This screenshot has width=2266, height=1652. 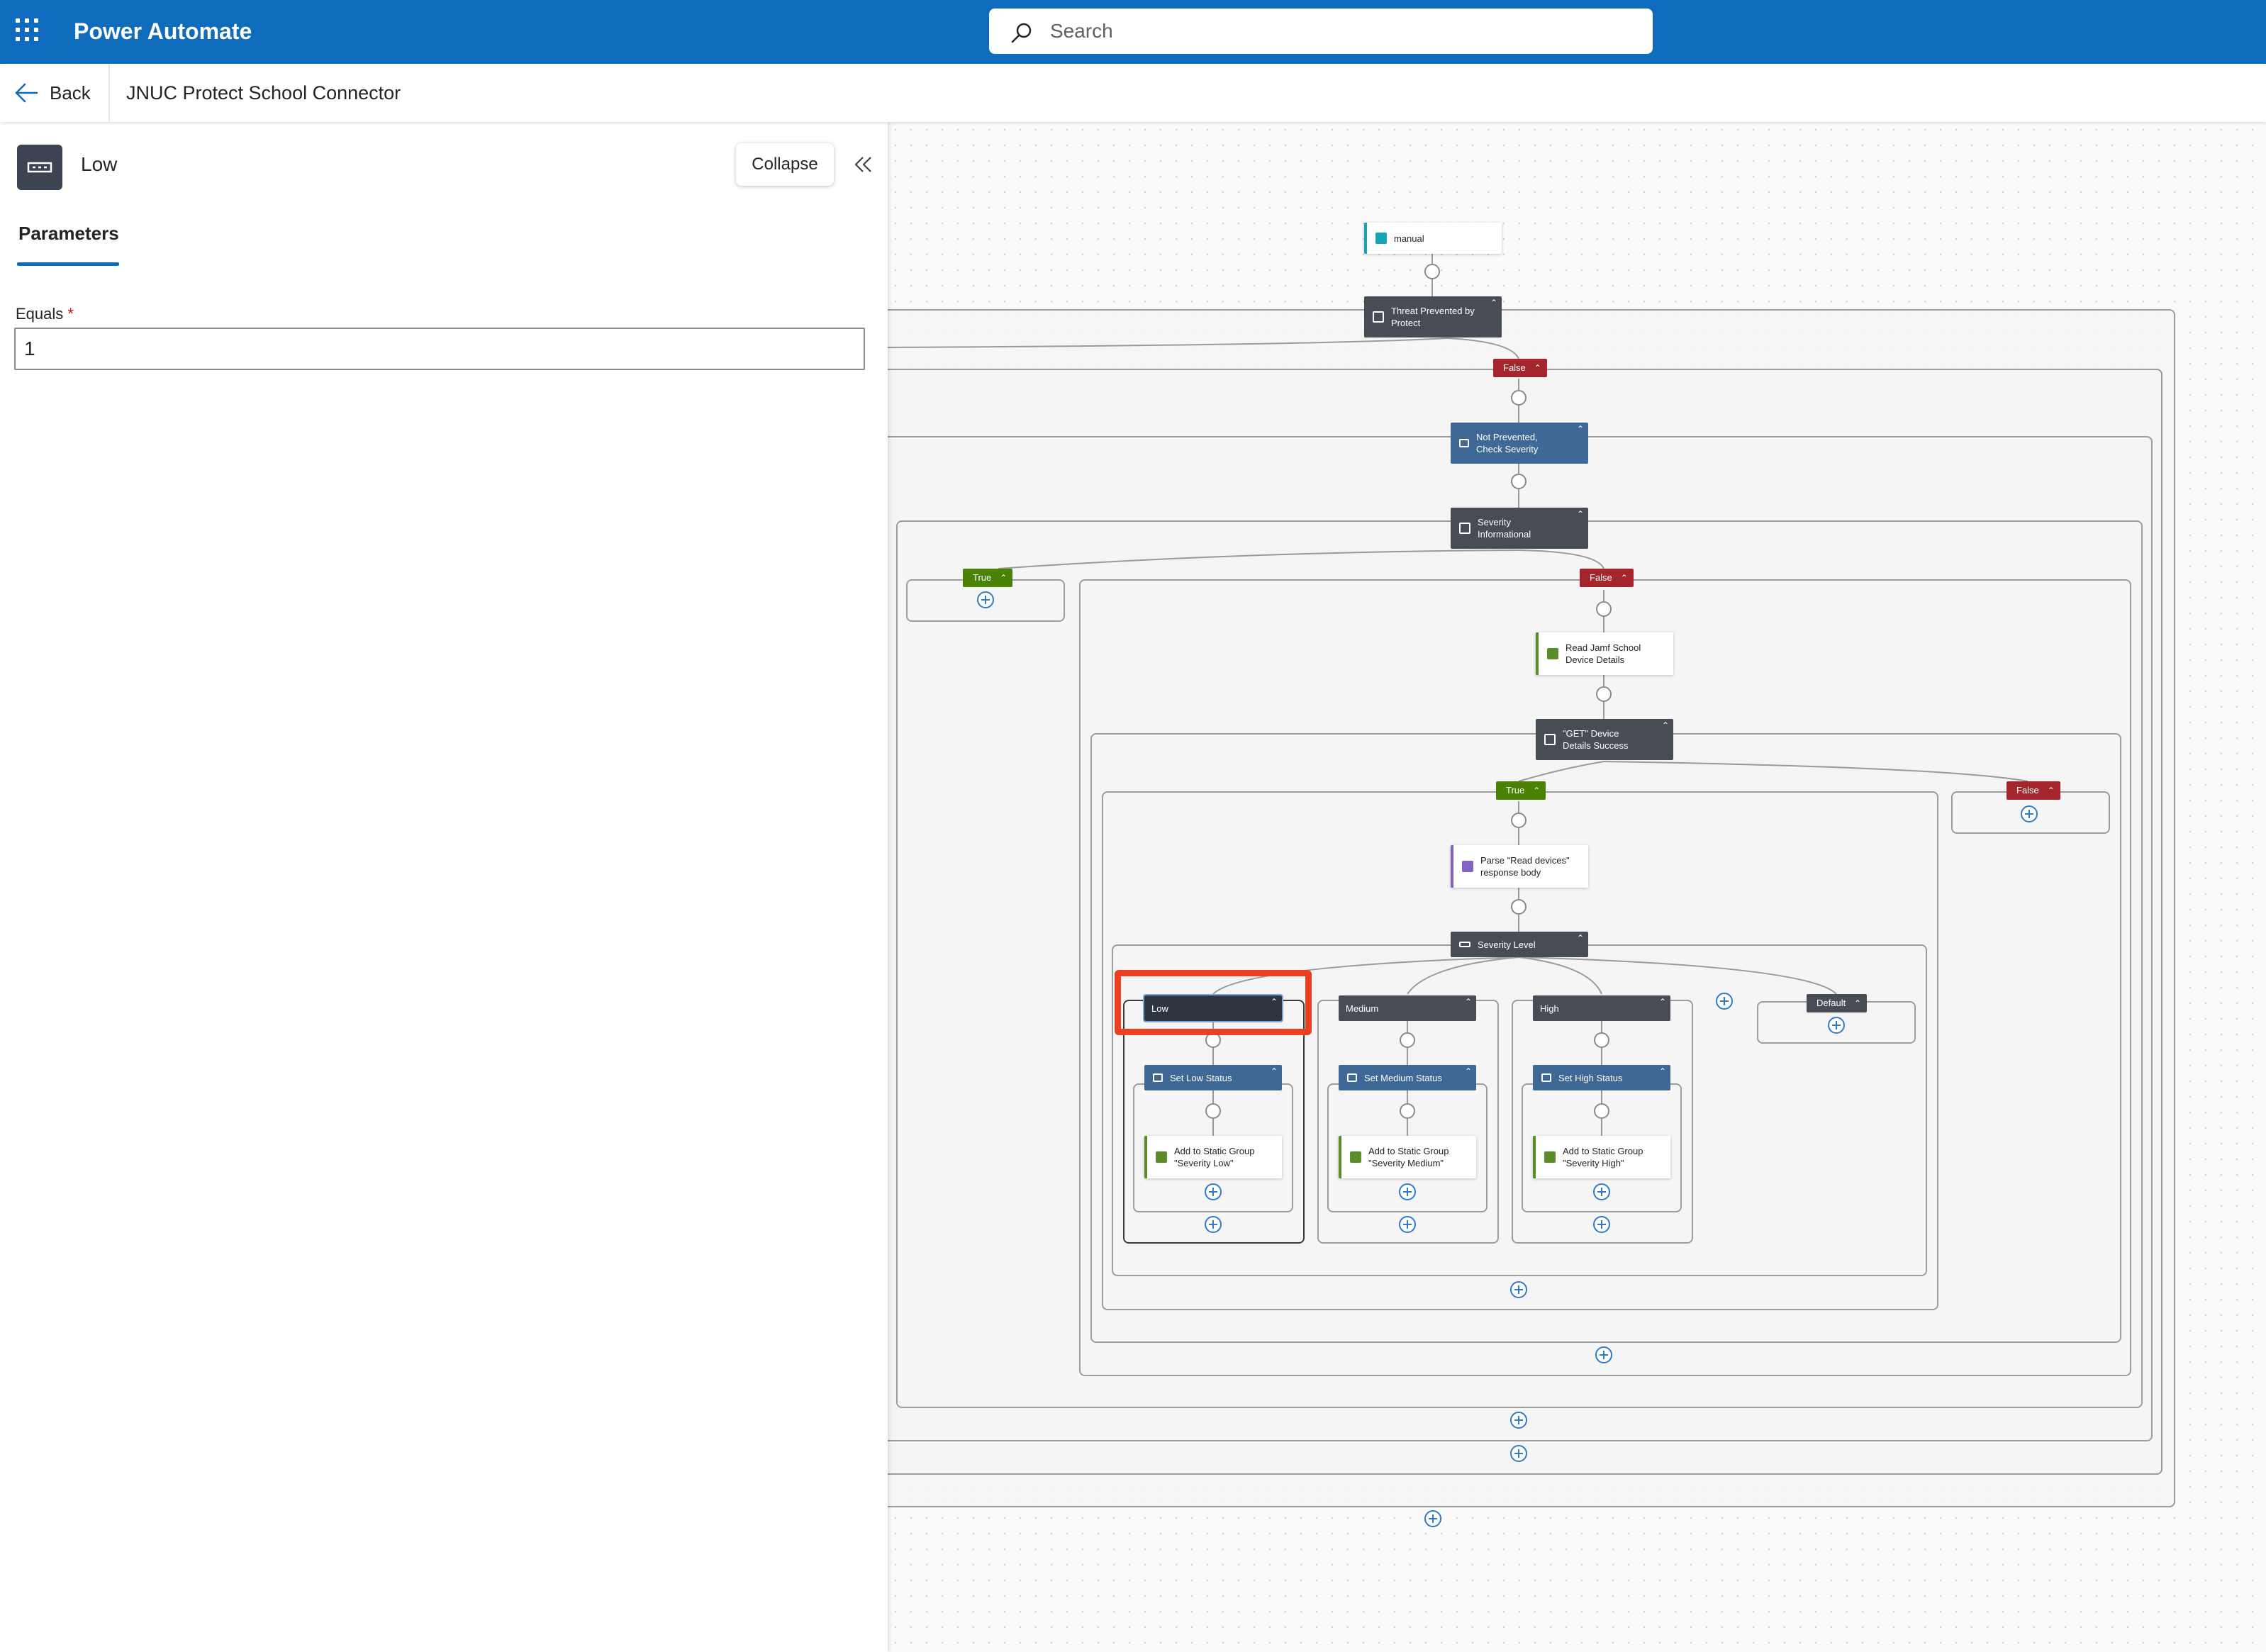 What do you see at coordinates (1837, 1003) in the screenshot?
I see `case-default: Default ⌃` at bounding box center [1837, 1003].